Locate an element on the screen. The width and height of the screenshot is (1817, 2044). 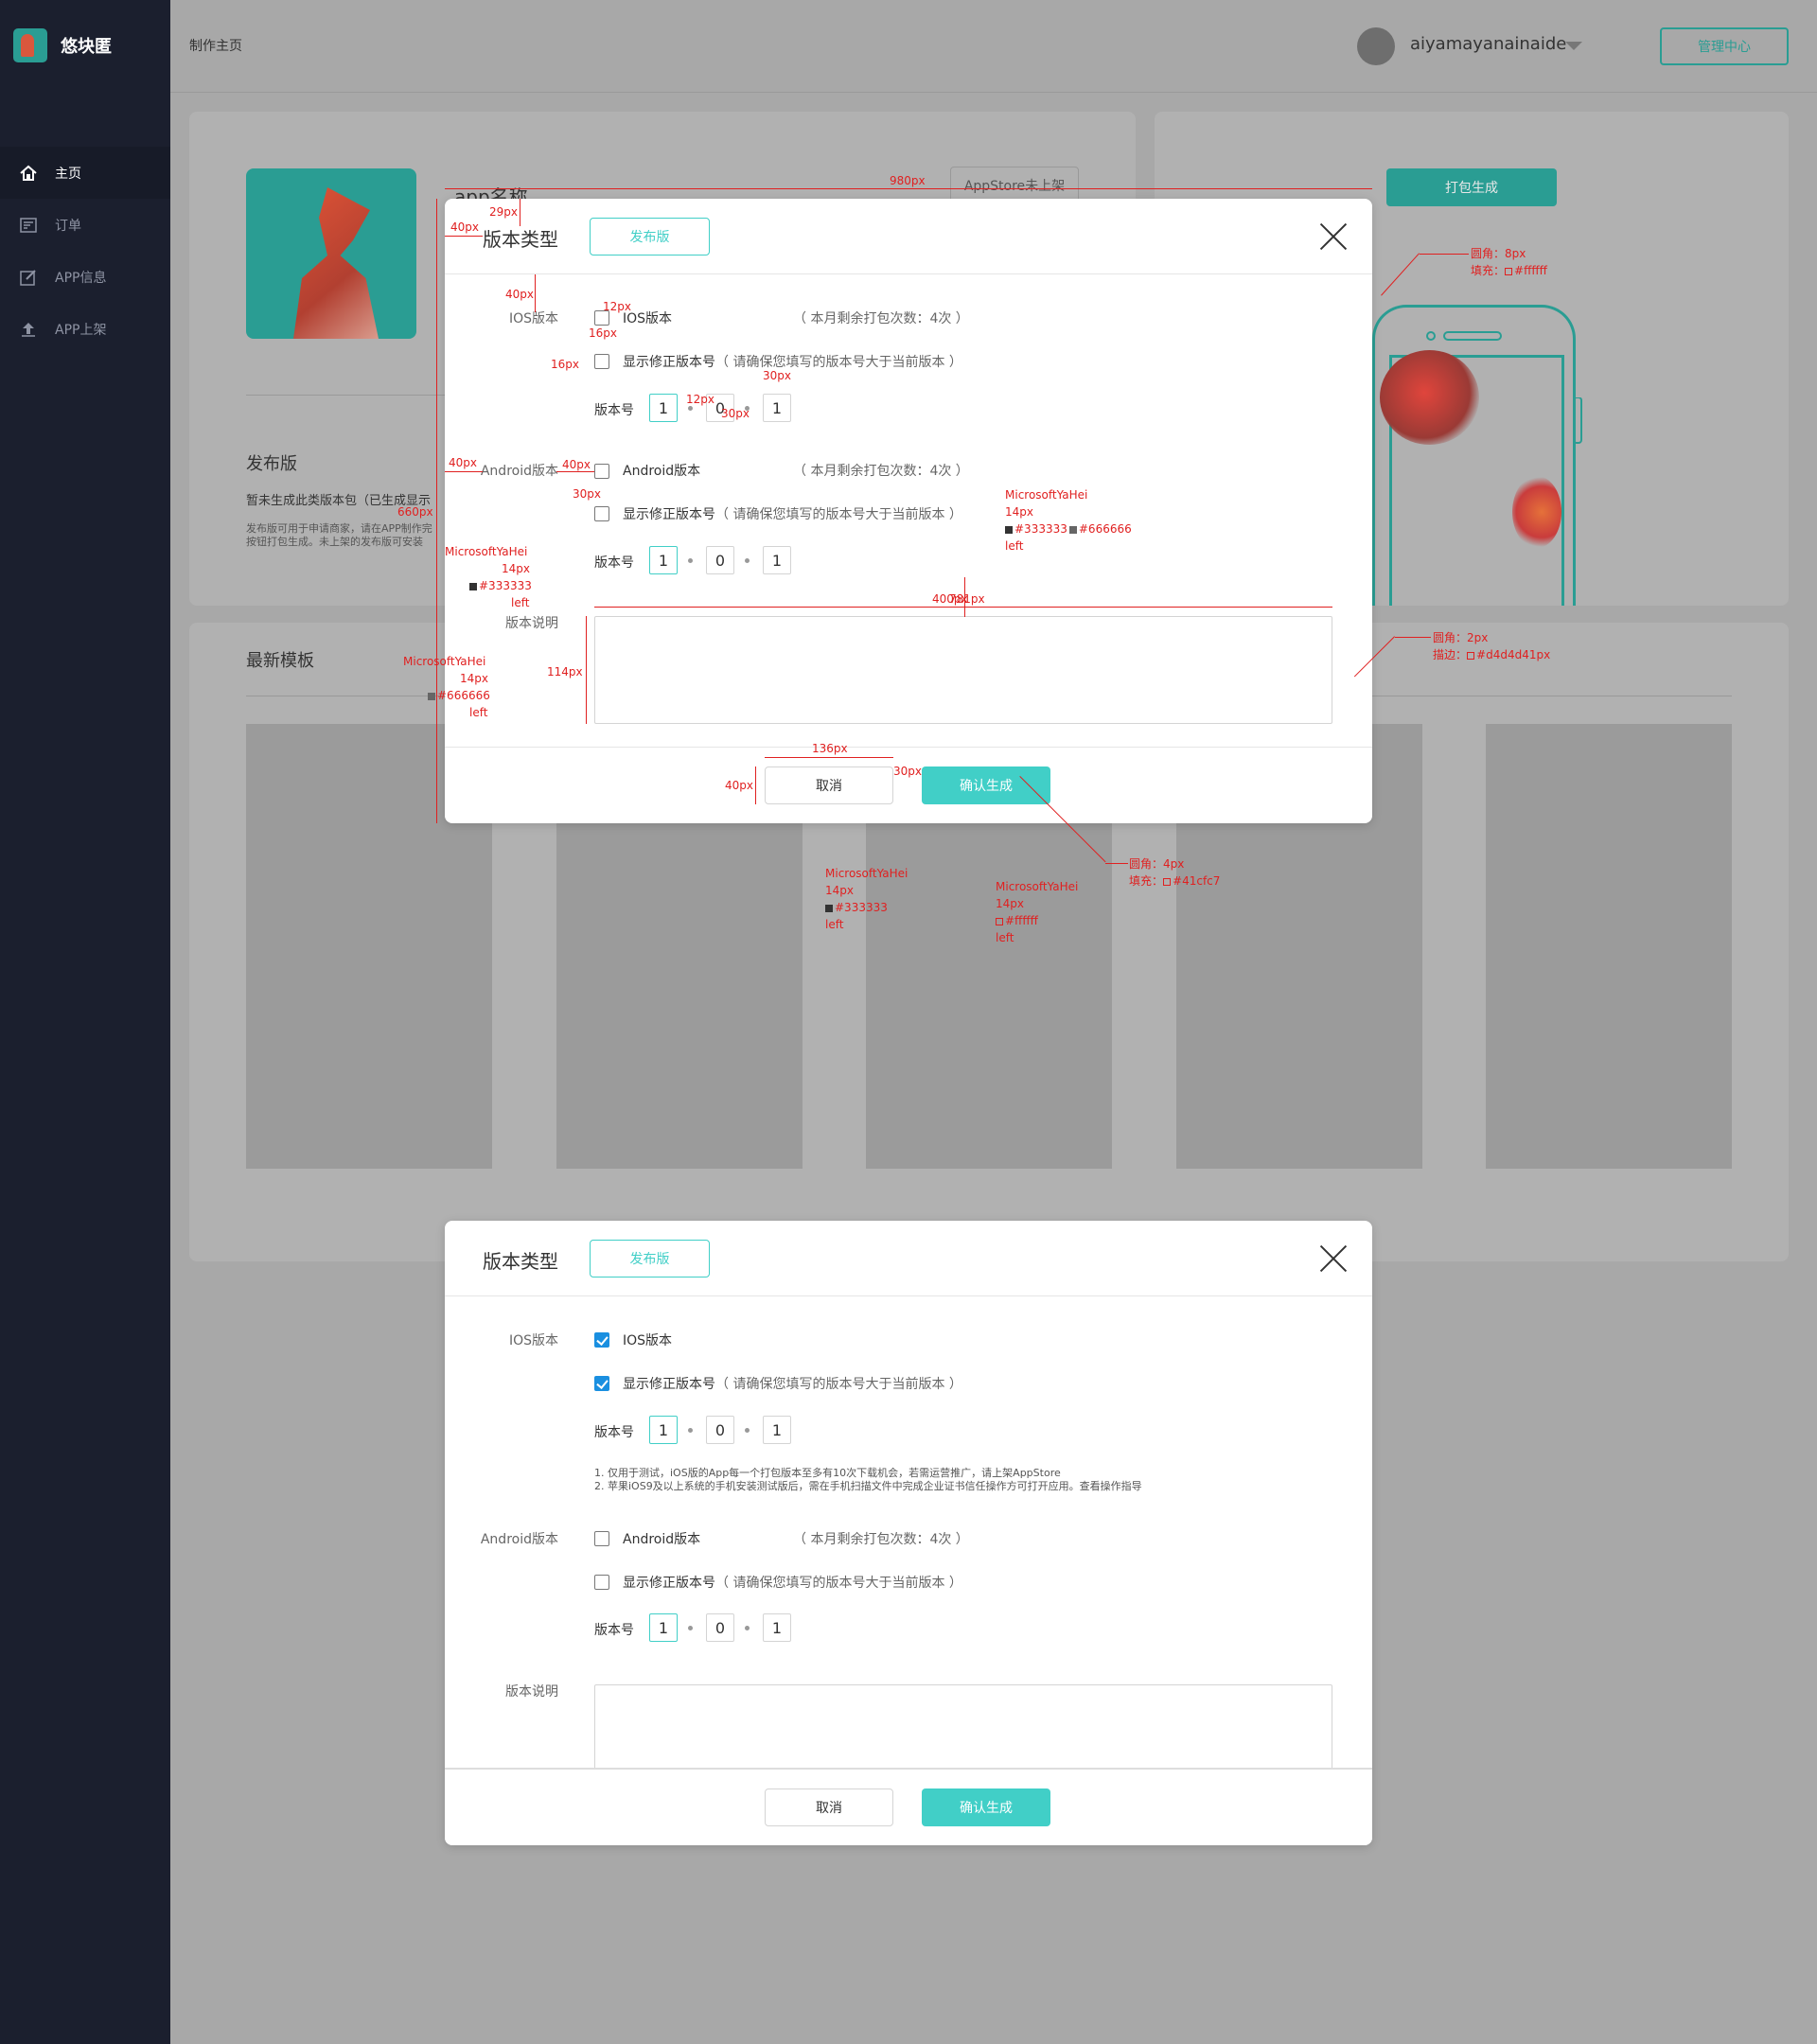
dimension-label: 781px is located at coordinates (967, 599).